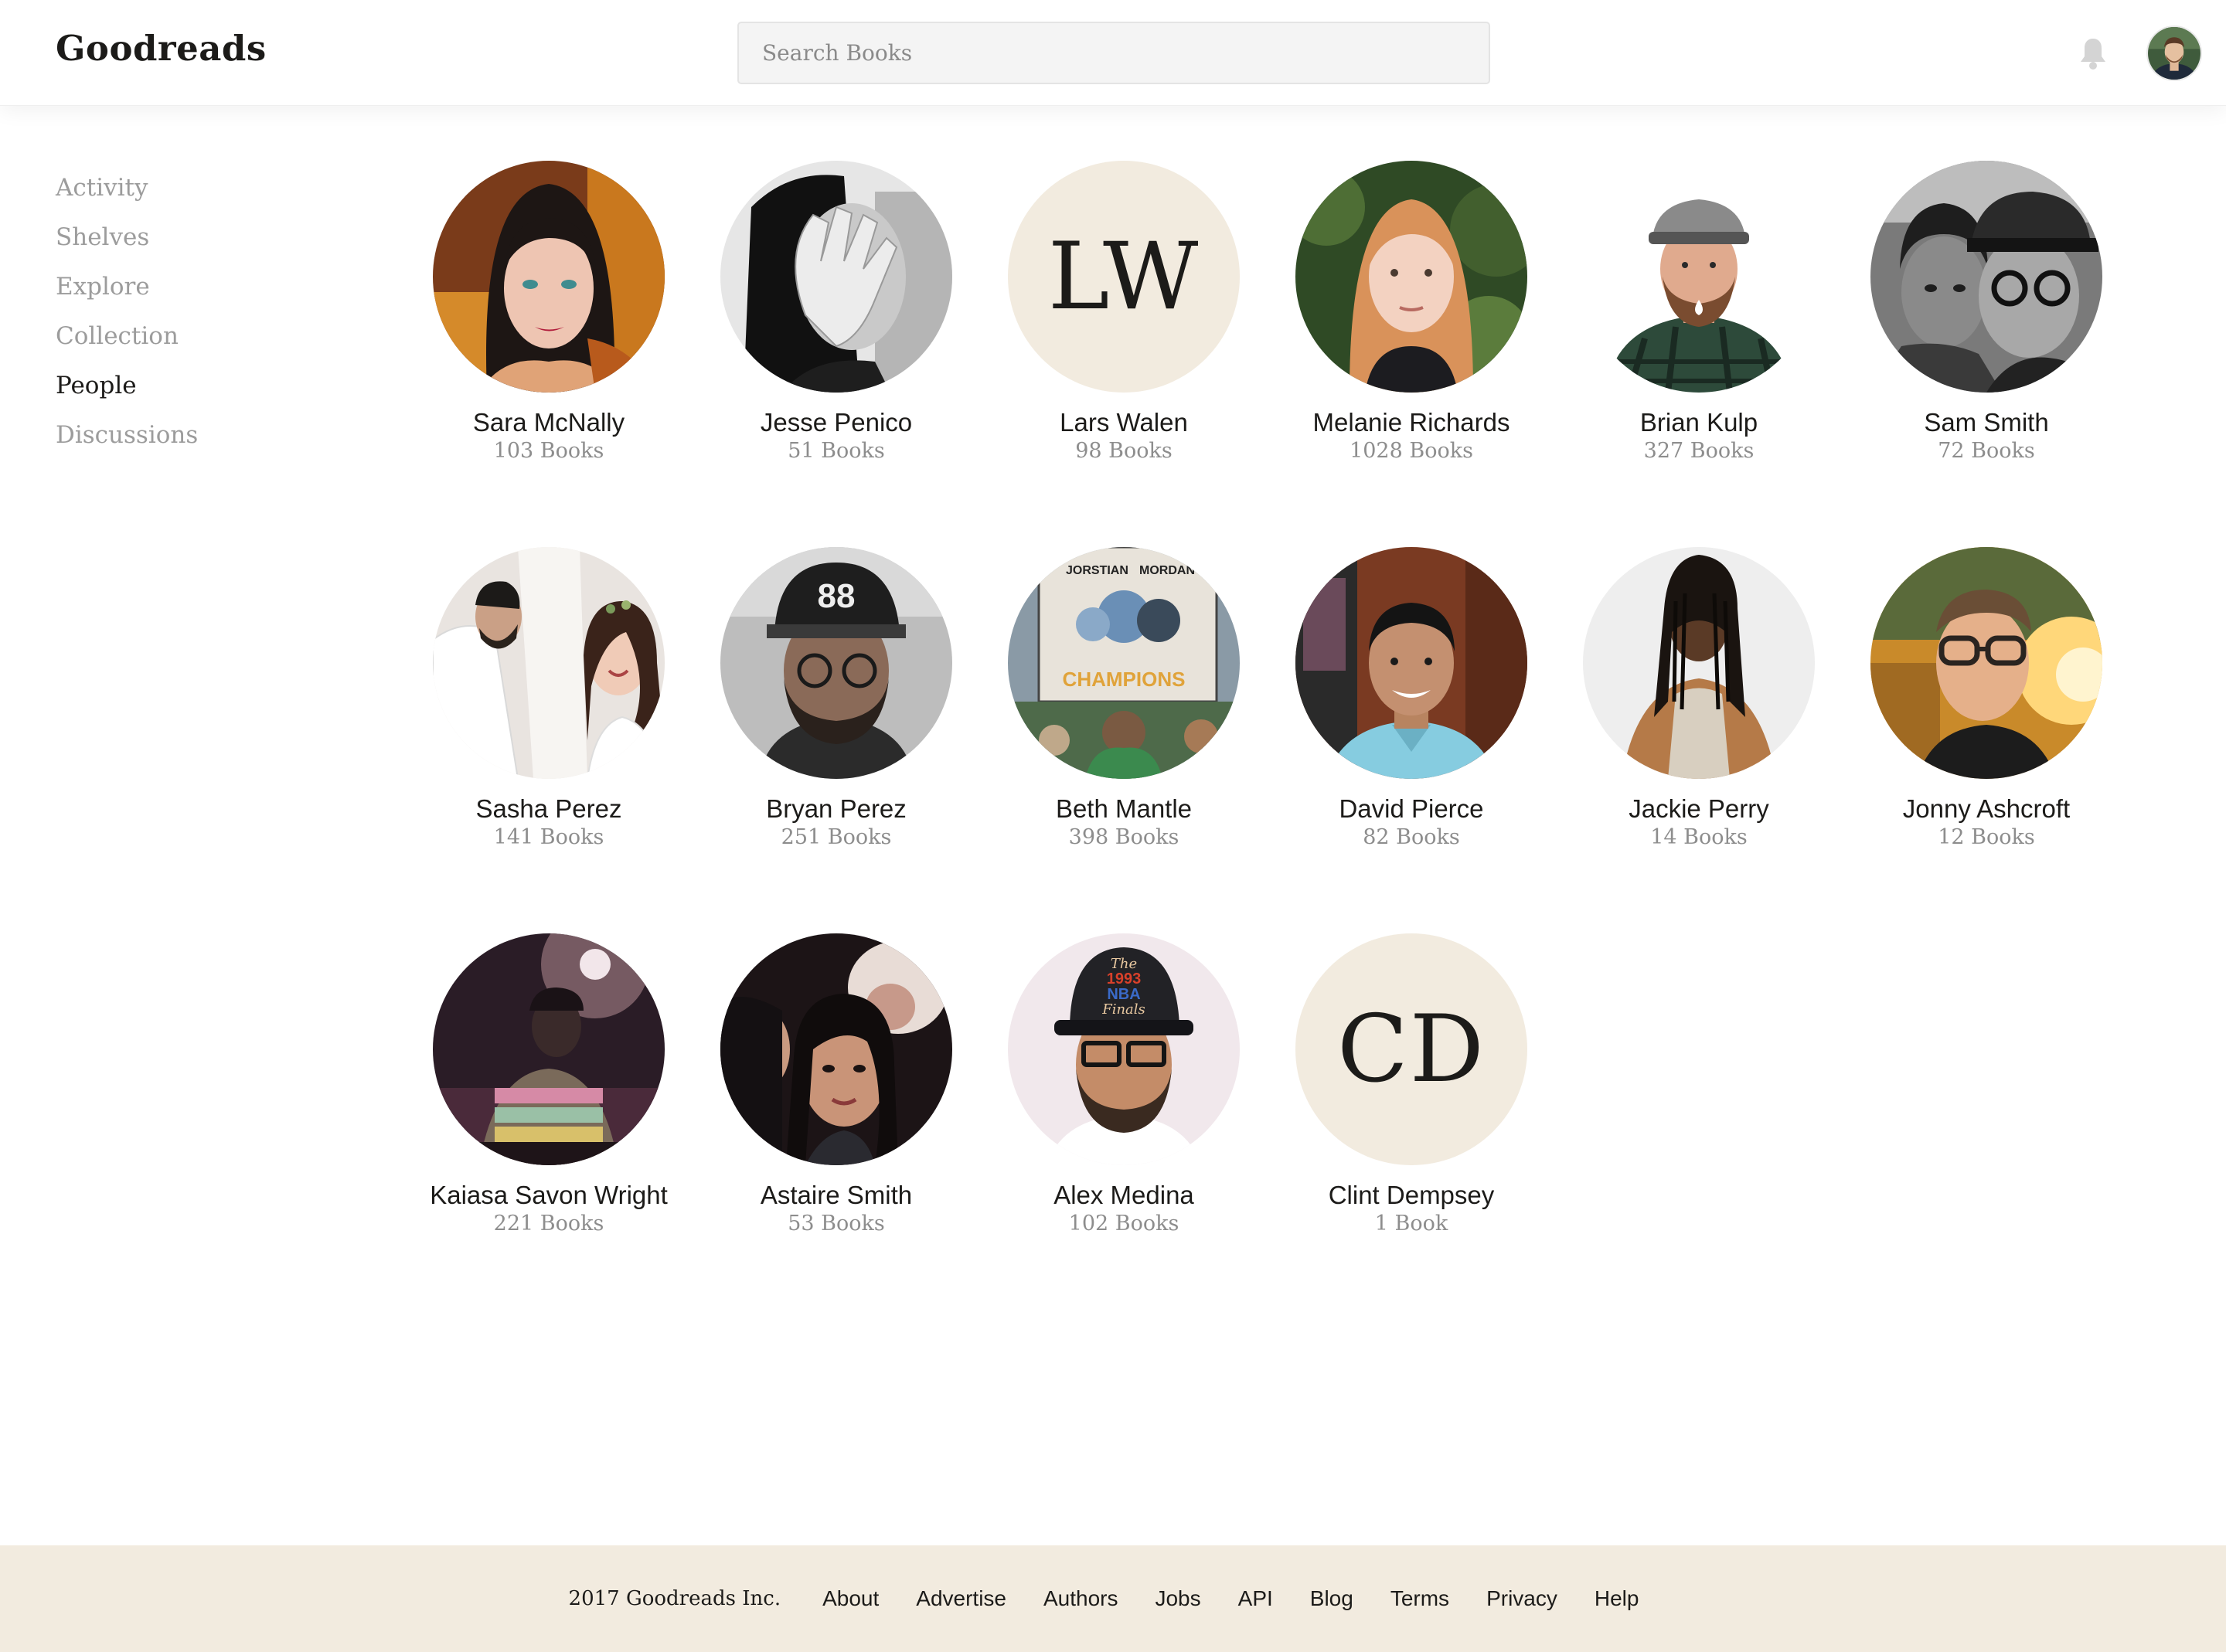 The image size is (2226, 1652). I want to click on sign-text-3: CHAMPIONS, so click(1124, 680).